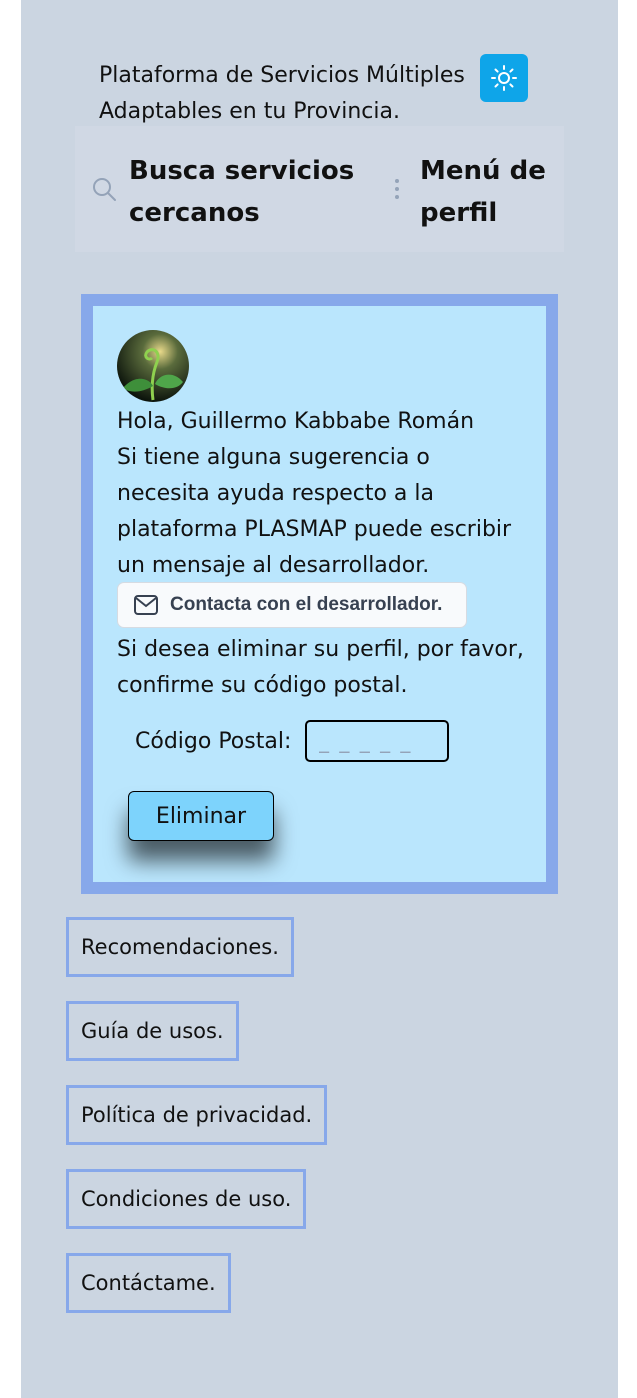 This screenshot has width=637, height=1398. What do you see at coordinates (146, 605) in the screenshot?
I see `mail-icon` at bounding box center [146, 605].